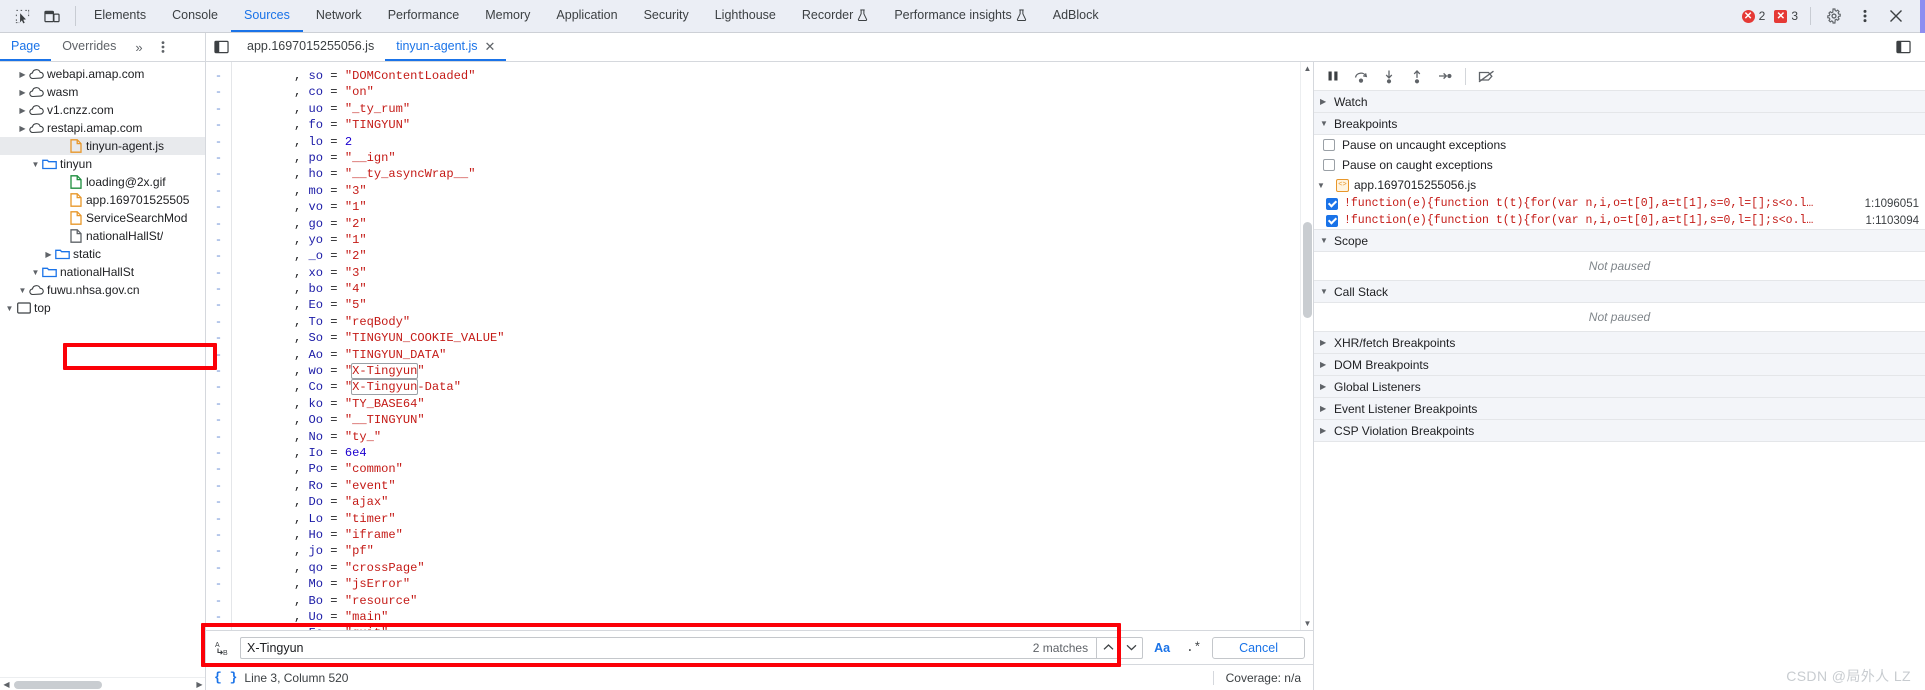 Image resolution: width=1925 pixels, height=690 pixels. What do you see at coordinates (633, 647) in the screenshot?
I see `search-input` at bounding box center [633, 647].